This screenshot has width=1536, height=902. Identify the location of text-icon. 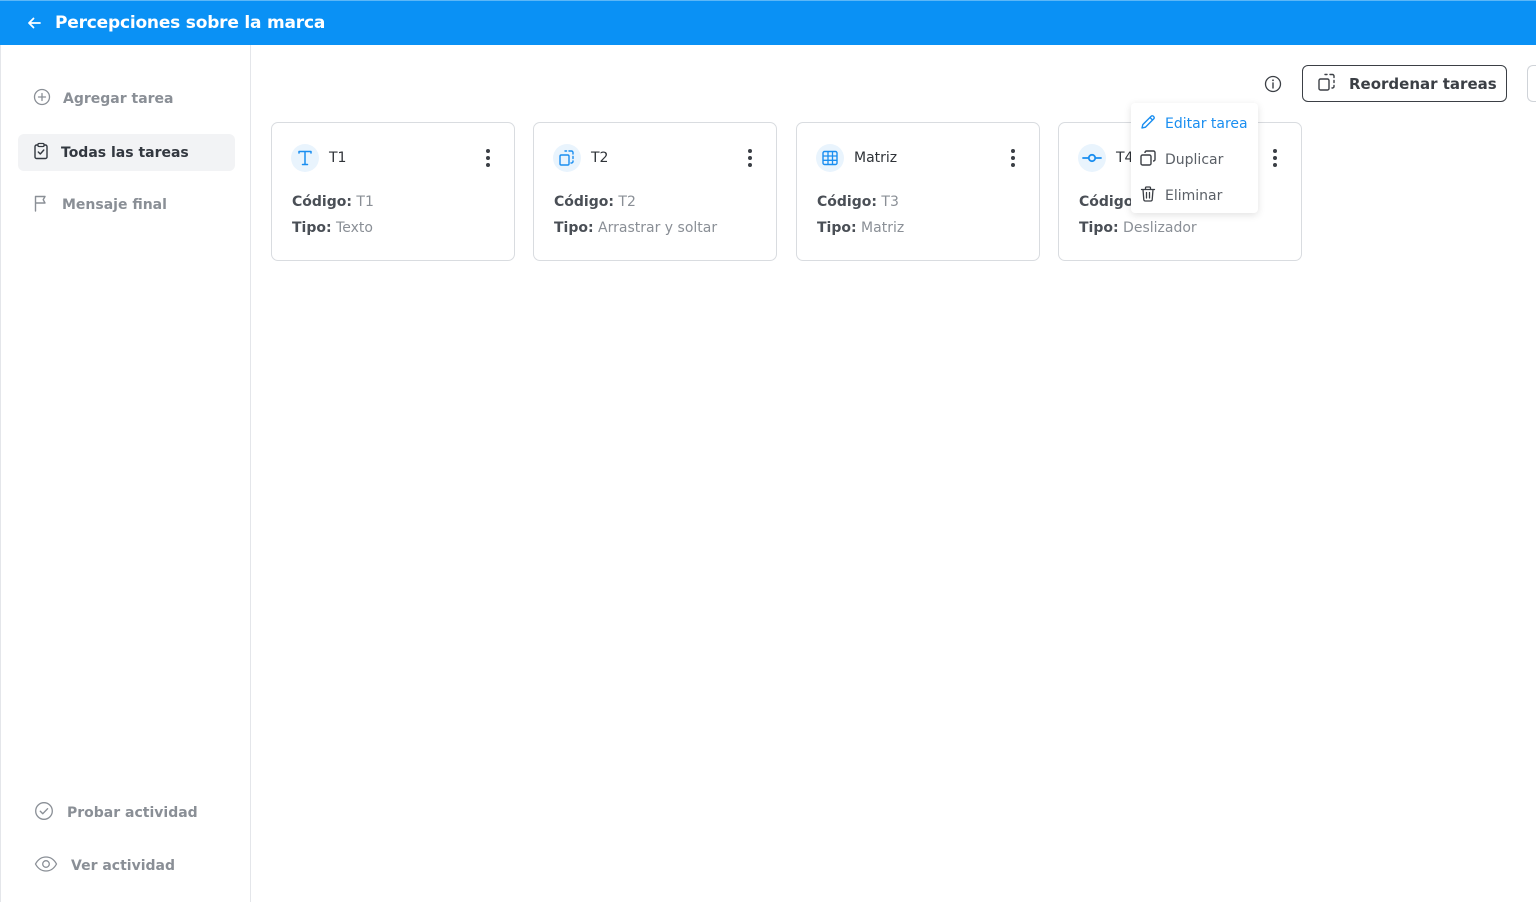
(305, 158).